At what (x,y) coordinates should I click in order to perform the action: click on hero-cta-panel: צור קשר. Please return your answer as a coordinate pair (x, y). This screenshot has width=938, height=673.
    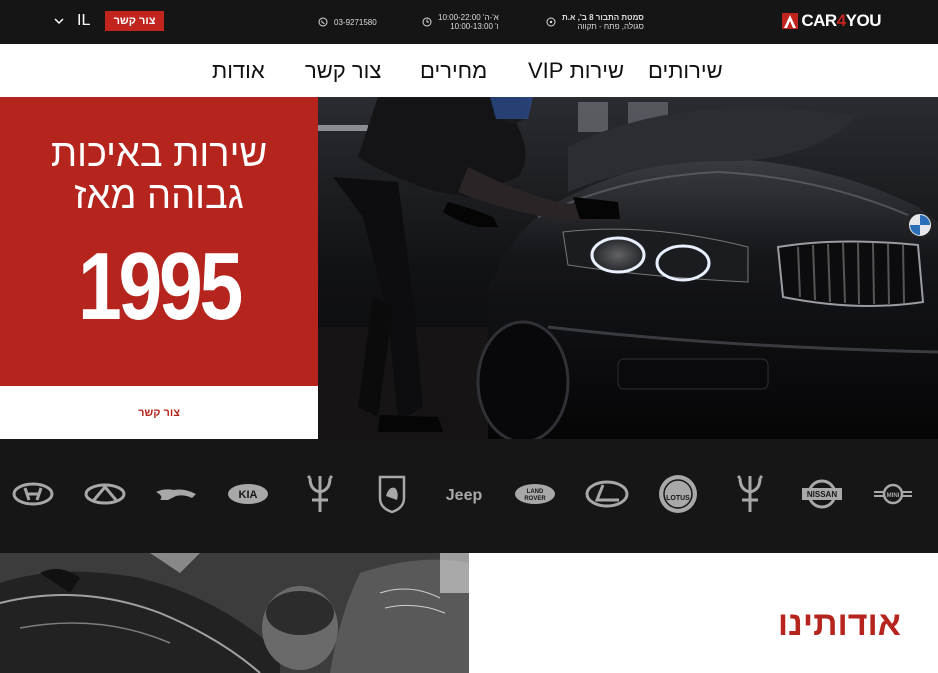
    Looking at the image, I should click on (159, 412).